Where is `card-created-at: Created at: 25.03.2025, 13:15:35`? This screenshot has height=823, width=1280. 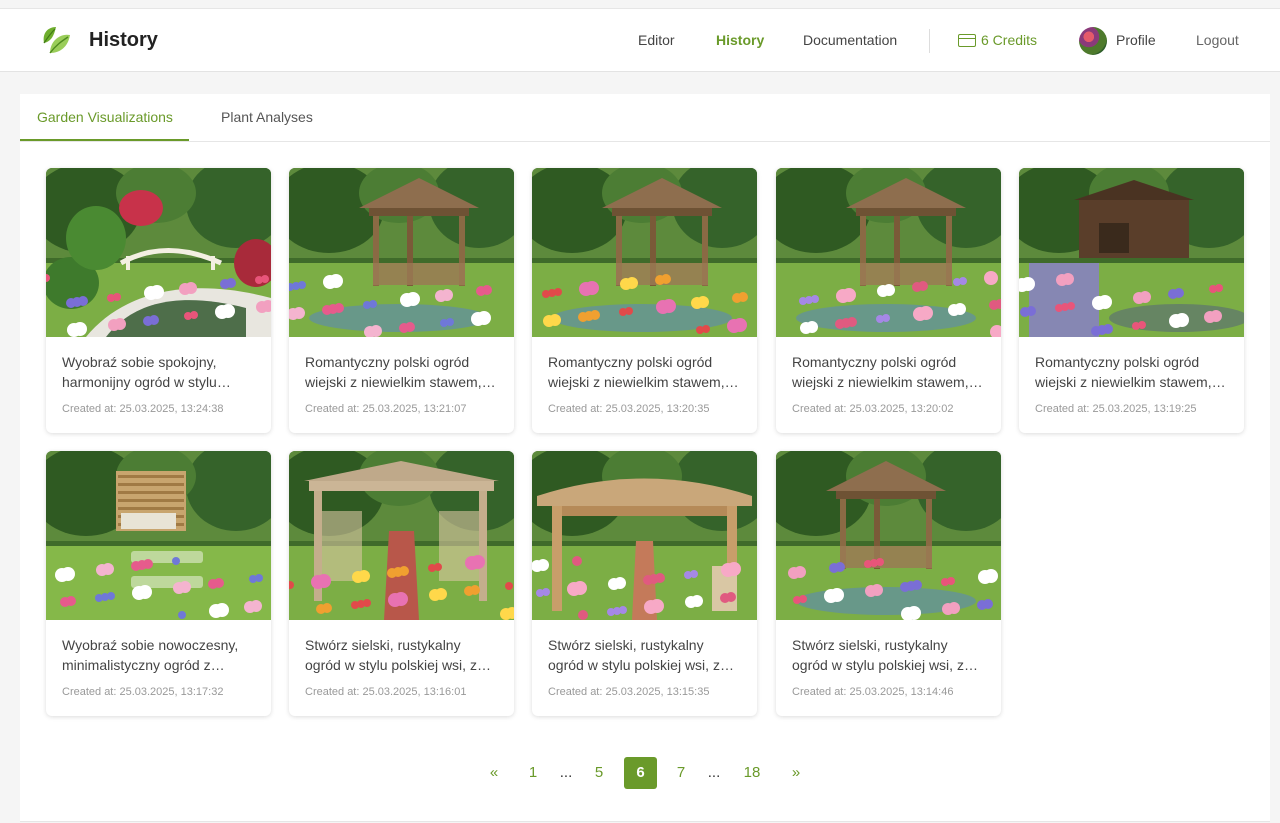 card-created-at: Created at: 25.03.2025, 13:15:35 is located at coordinates (629, 692).